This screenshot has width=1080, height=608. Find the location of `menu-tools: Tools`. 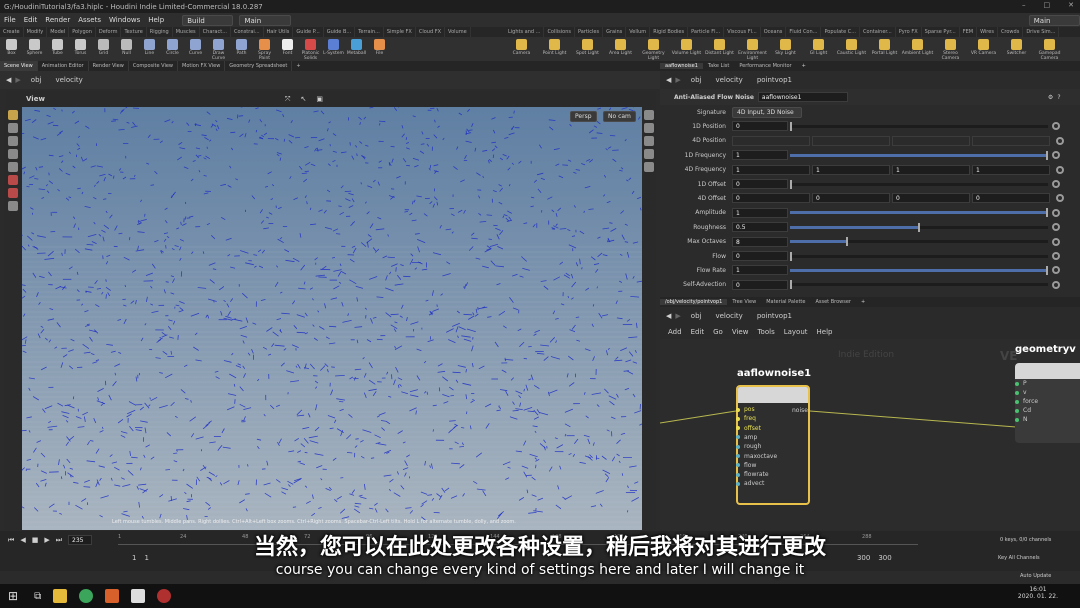

menu-tools: Tools is located at coordinates (765, 332).